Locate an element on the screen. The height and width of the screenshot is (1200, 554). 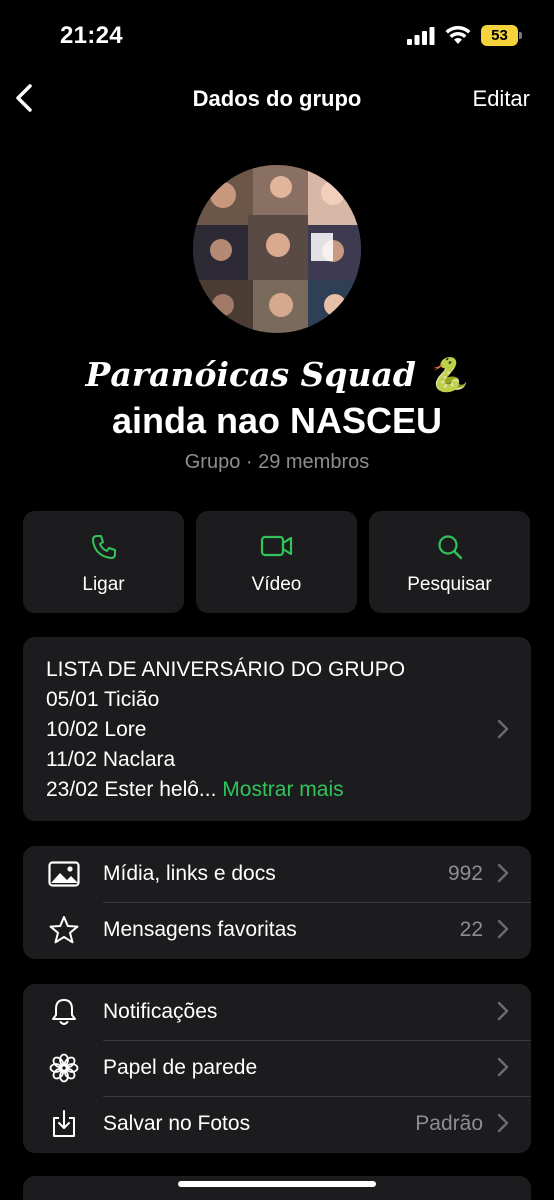
group-member-count: Grupo · 29 membros is located at coordinates (277, 462).